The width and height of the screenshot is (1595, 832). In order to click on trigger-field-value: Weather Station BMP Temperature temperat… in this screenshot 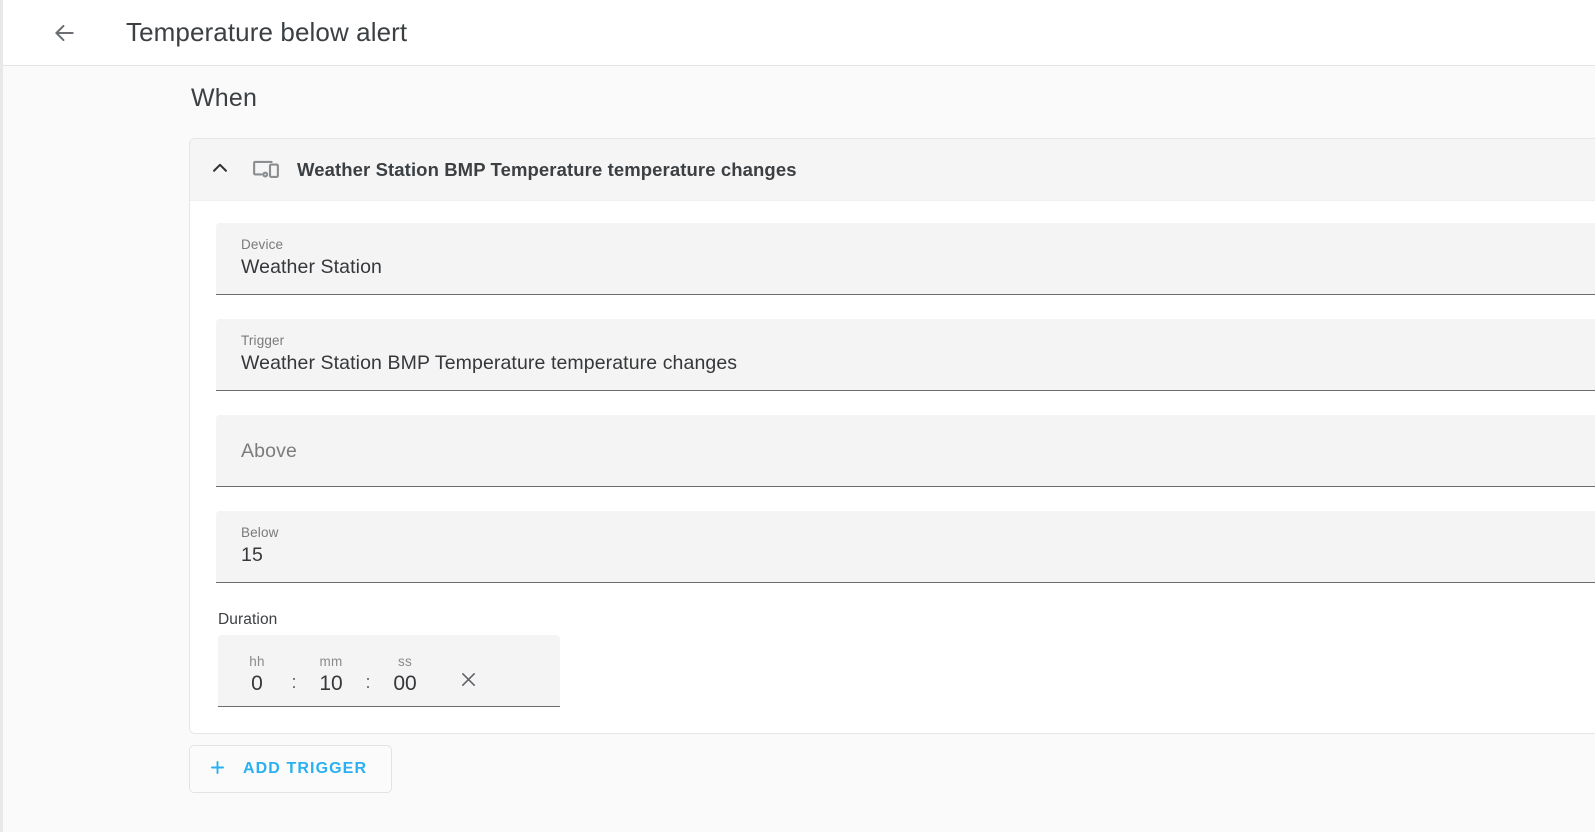, I will do `click(489, 363)`.